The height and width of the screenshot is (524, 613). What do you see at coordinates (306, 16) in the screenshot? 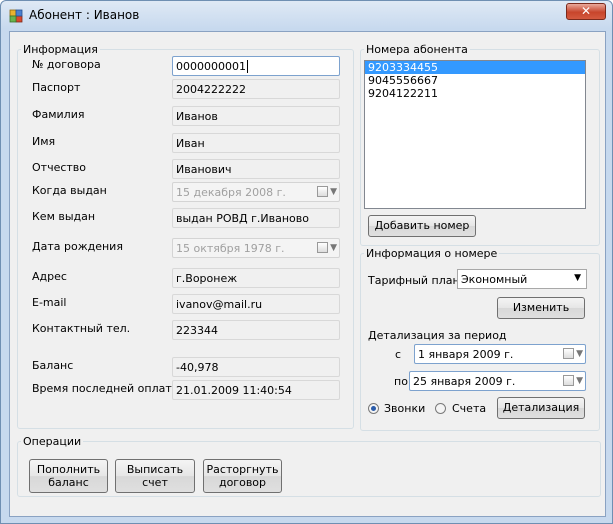
I see `title-bar: Абонент : Иванов ✕` at bounding box center [306, 16].